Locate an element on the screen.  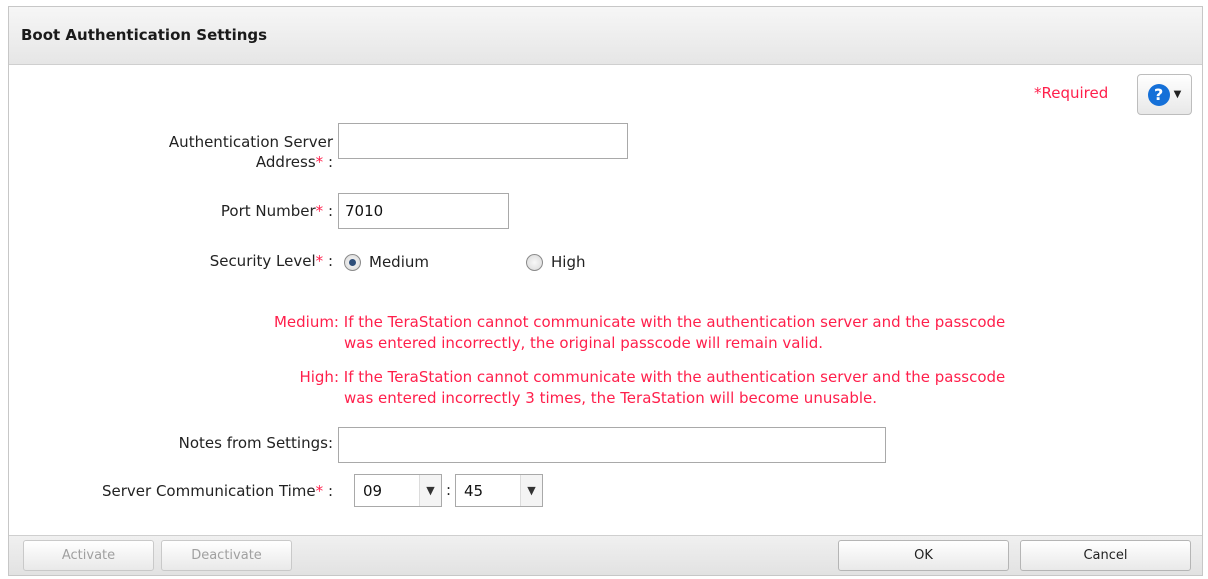
port-number-input is located at coordinates (423, 211).